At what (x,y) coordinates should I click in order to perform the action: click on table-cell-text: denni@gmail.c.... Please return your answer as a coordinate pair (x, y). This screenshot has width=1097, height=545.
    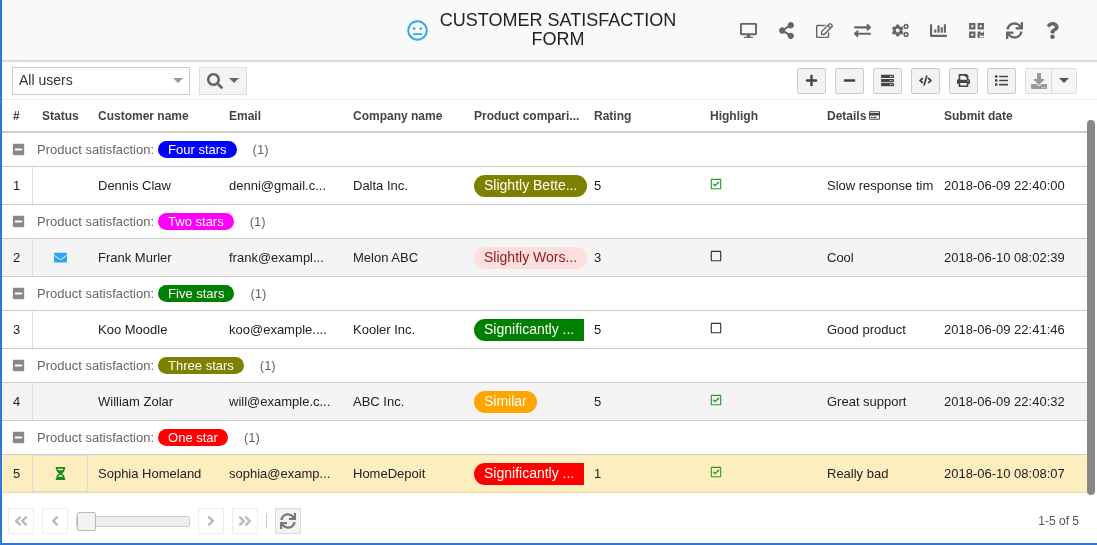
    Looking at the image, I should click on (278, 185).